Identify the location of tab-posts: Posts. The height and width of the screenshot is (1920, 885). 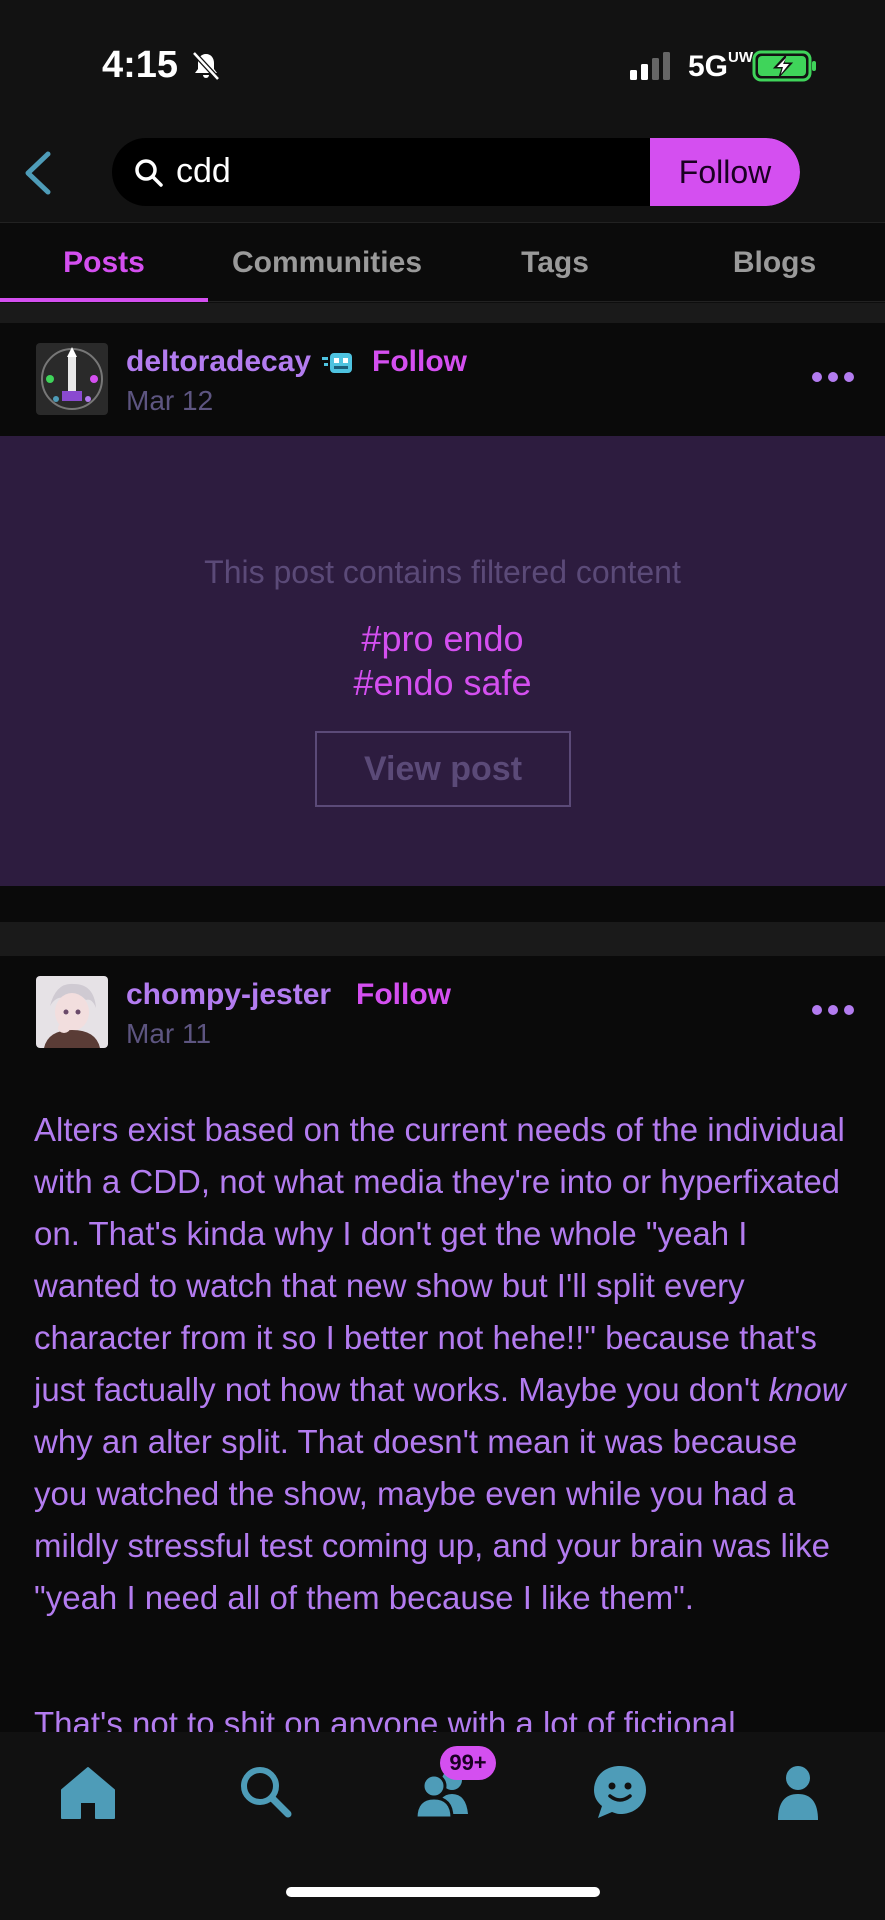
(104, 263).